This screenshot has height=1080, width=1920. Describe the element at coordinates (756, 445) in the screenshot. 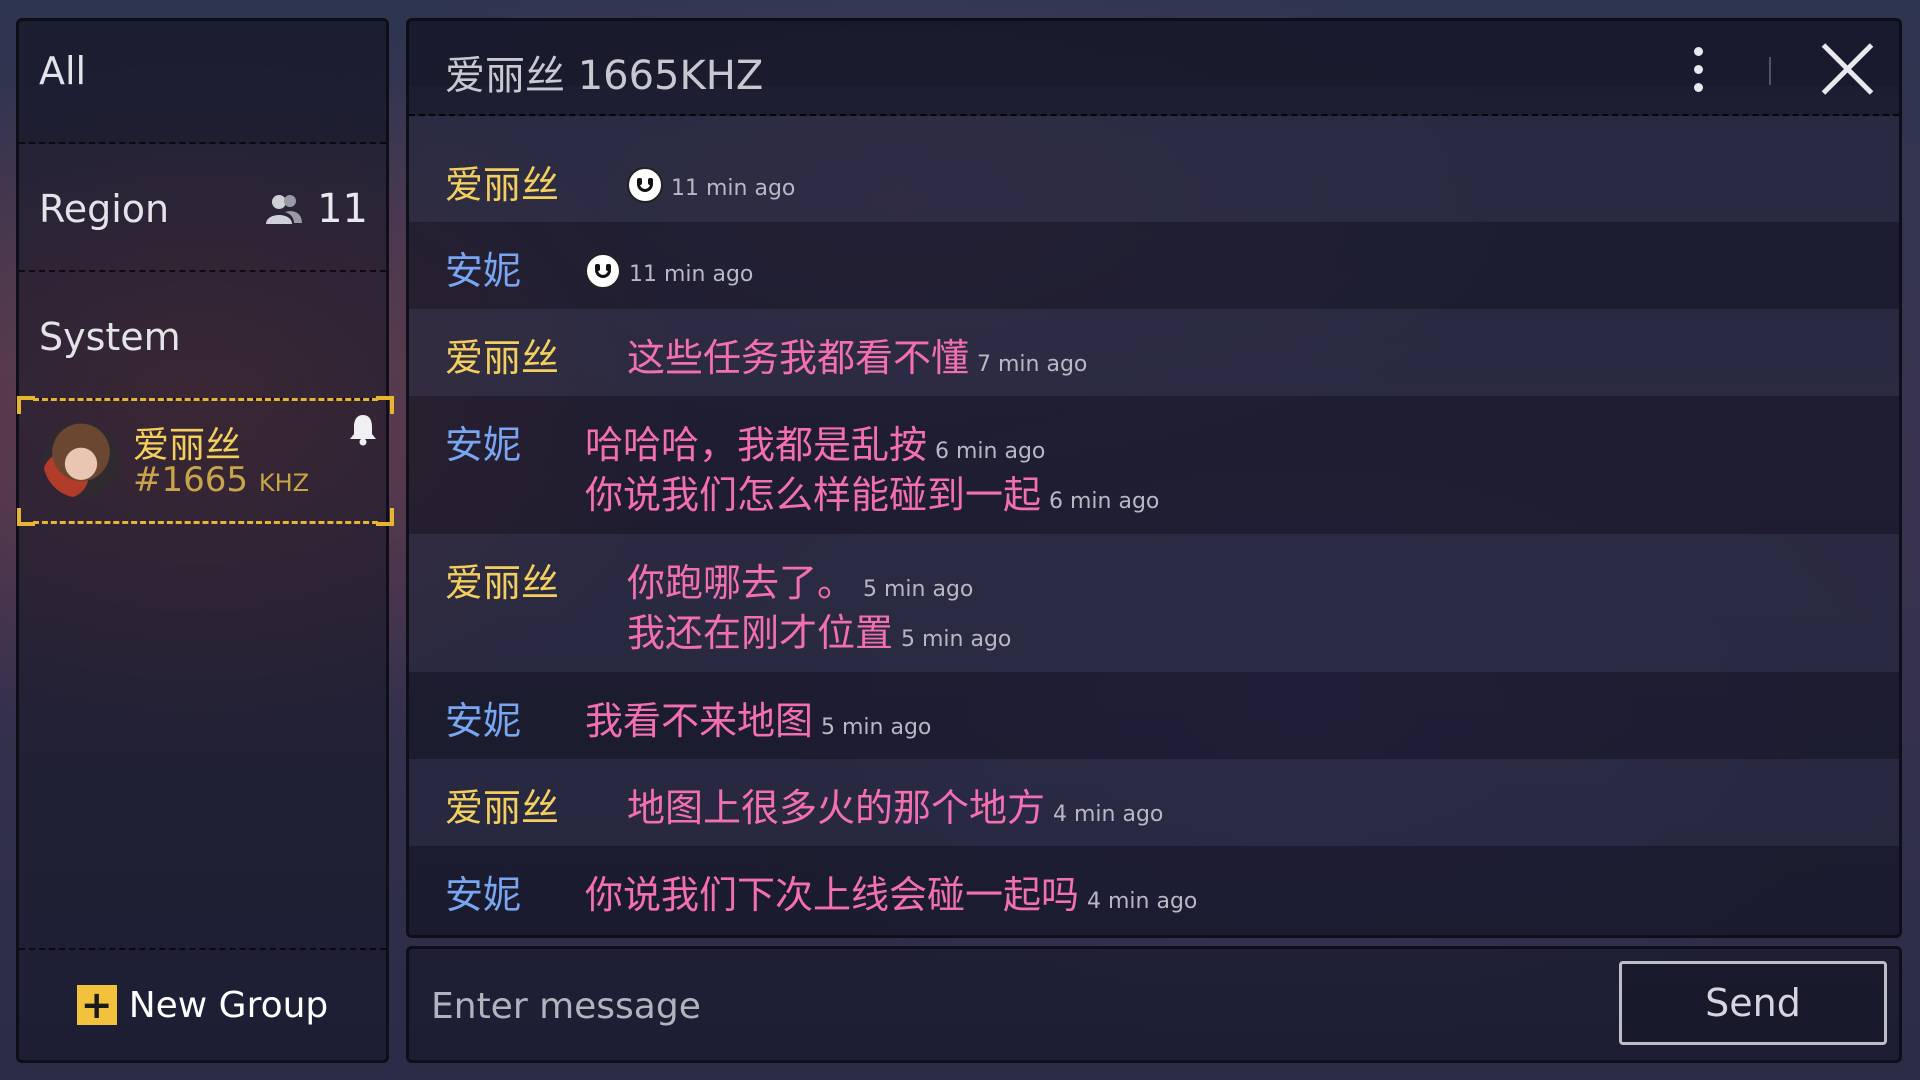

I see `message-text: 哈哈哈，我都是乱按` at that location.